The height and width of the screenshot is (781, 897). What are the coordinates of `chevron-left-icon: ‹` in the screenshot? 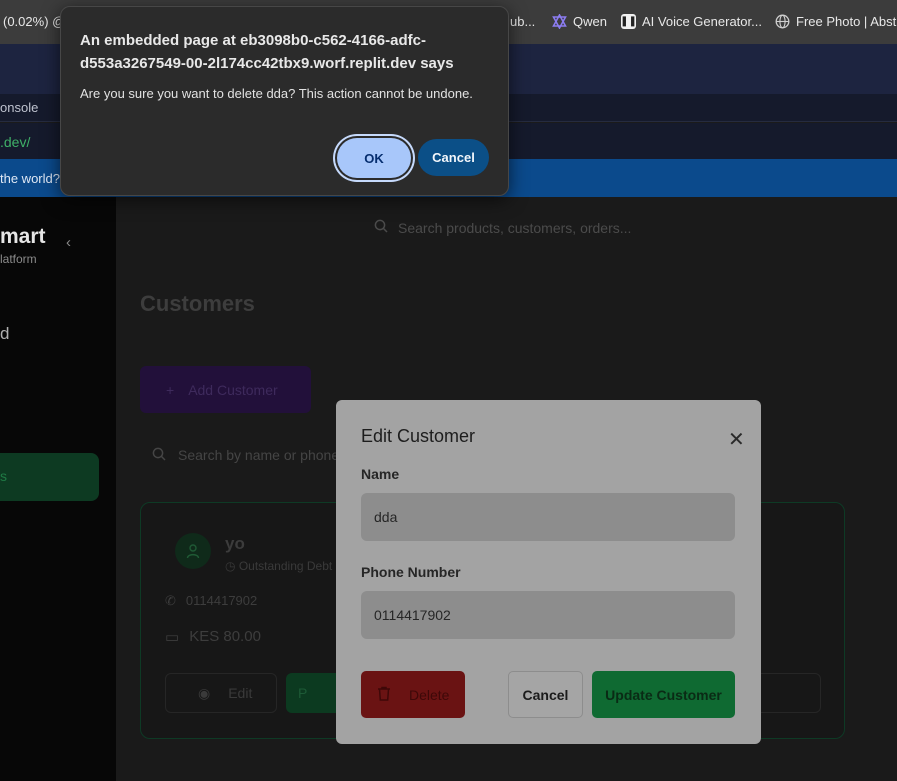 It's located at (68, 242).